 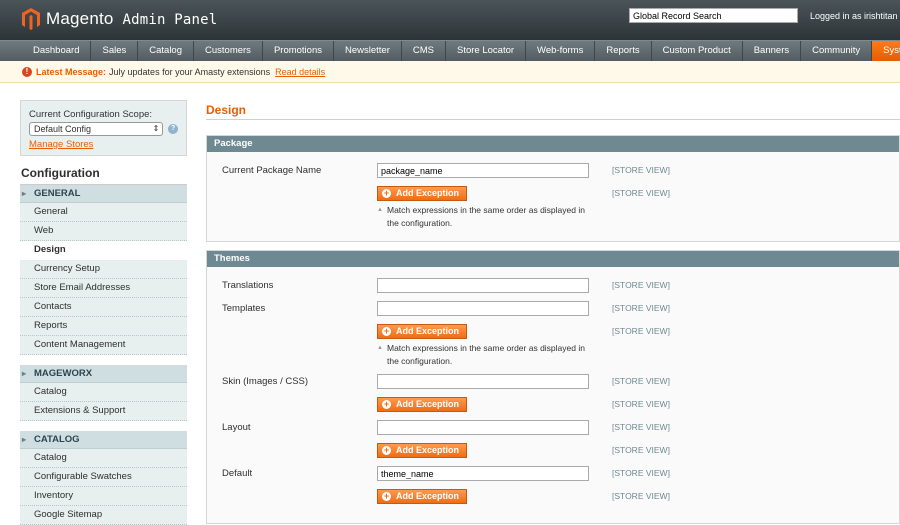 I want to click on sidebar-item-google-sitemap: Google Sitemap, so click(x=103, y=515).